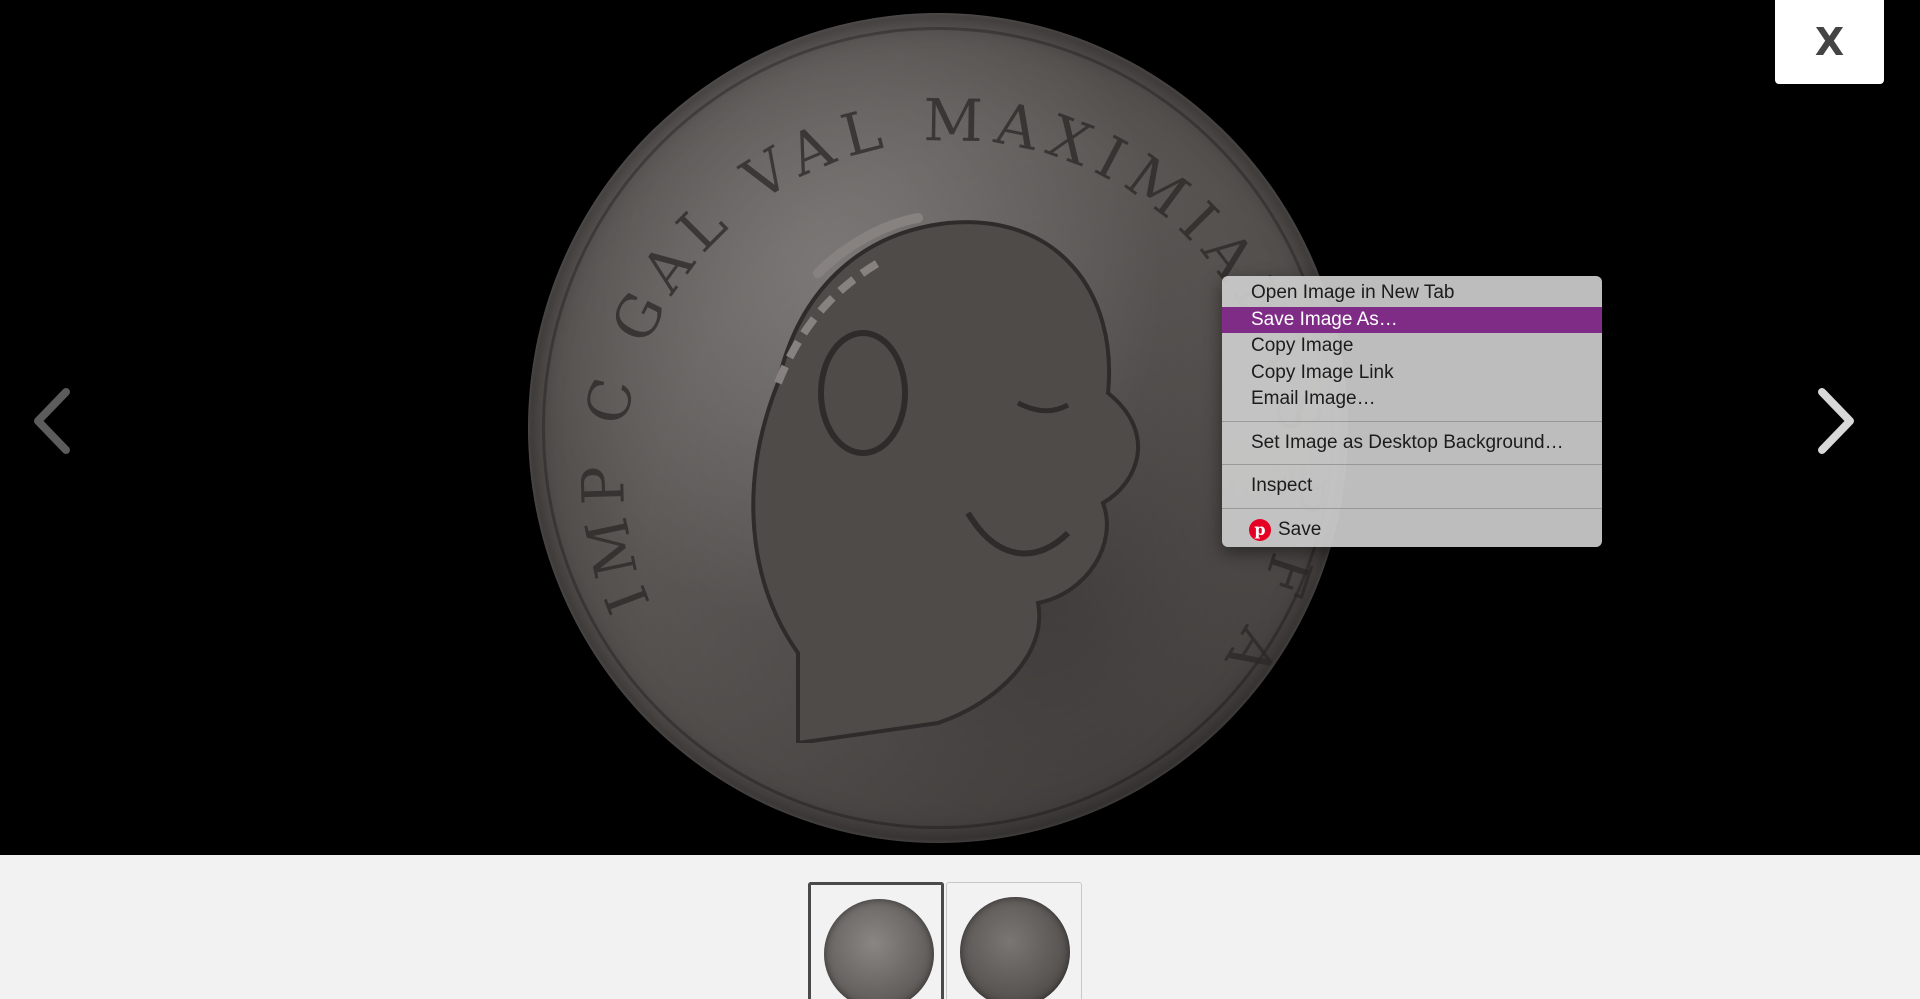  Describe the element at coordinates (879, 949) in the screenshot. I see `coin-obverse-image` at that location.